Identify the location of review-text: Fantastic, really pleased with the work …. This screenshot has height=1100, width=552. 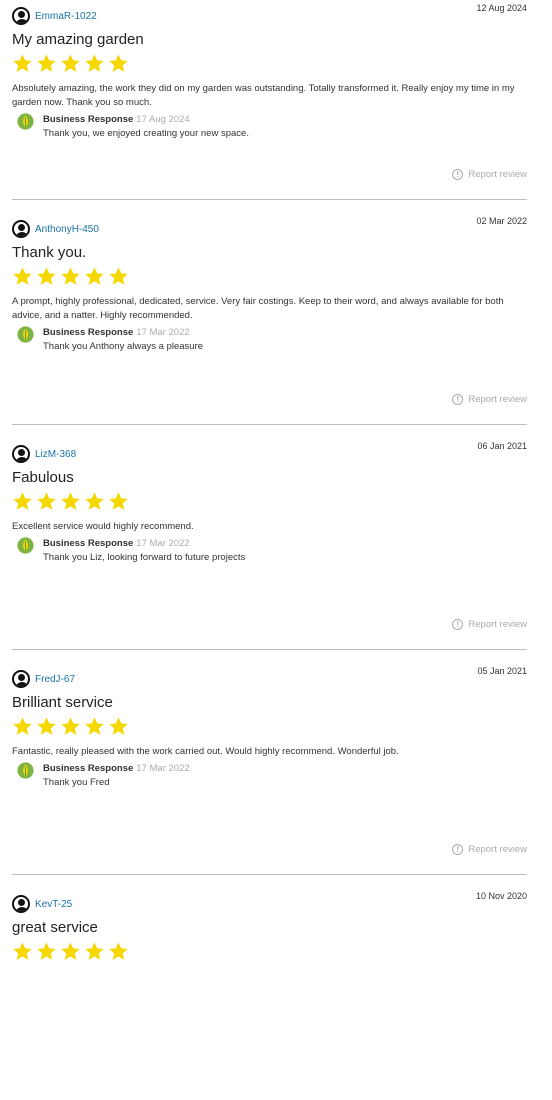
(205, 751).